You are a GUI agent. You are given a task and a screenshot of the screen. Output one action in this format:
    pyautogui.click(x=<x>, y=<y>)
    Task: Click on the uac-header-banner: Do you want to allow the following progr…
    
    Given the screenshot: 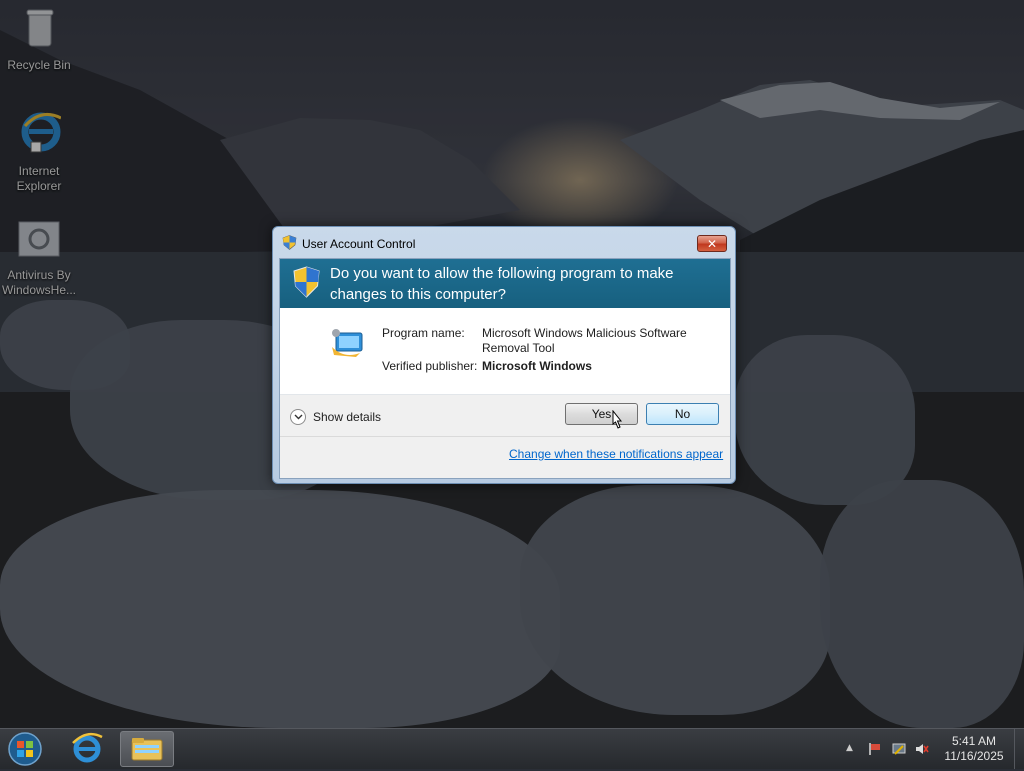 What is the action you would take?
    pyautogui.click(x=505, y=283)
    